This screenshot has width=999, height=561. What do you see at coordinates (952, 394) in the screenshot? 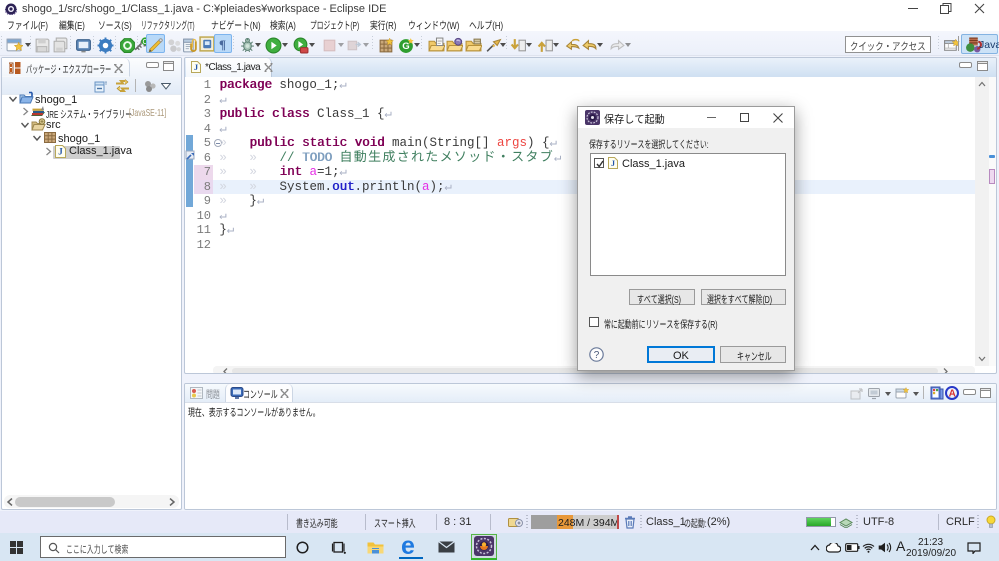
I see `svg-text: A` at bounding box center [952, 394].